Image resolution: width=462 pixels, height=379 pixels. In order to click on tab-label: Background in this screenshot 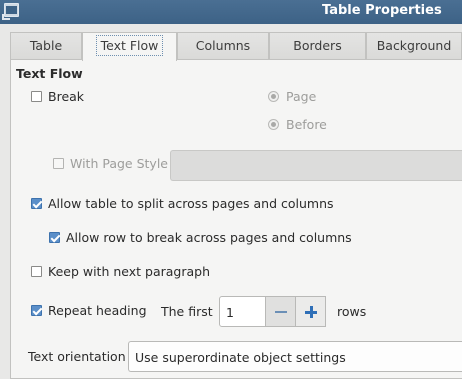, I will do `click(414, 45)`.